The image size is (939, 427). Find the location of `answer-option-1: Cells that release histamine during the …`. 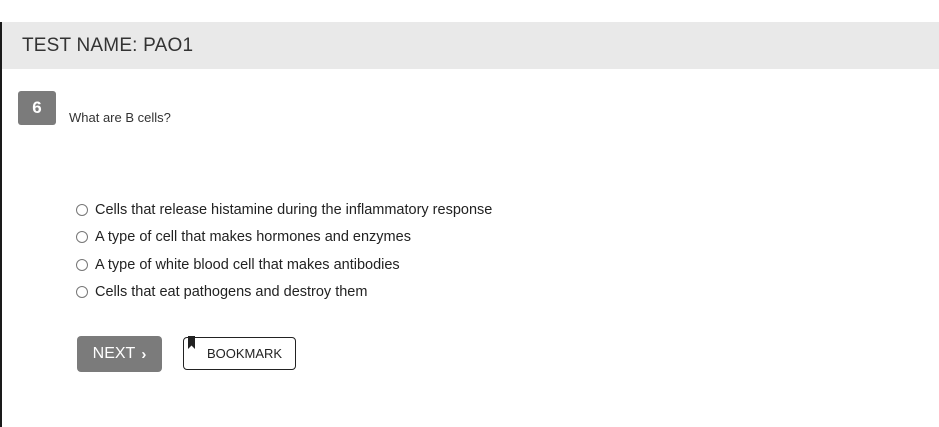

answer-option-1: Cells that release histamine during the … is located at coordinates (284, 210).